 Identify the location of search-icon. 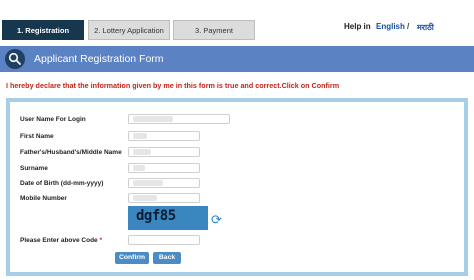
(15, 59).